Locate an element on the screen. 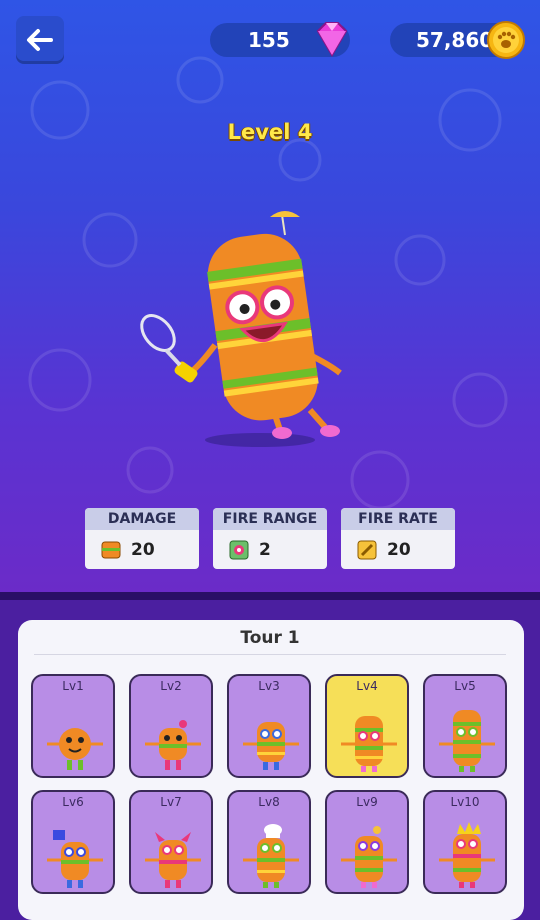 This screenshot has width=540, height=920. level-title: Level 4 is located at coordinates (270, 132).